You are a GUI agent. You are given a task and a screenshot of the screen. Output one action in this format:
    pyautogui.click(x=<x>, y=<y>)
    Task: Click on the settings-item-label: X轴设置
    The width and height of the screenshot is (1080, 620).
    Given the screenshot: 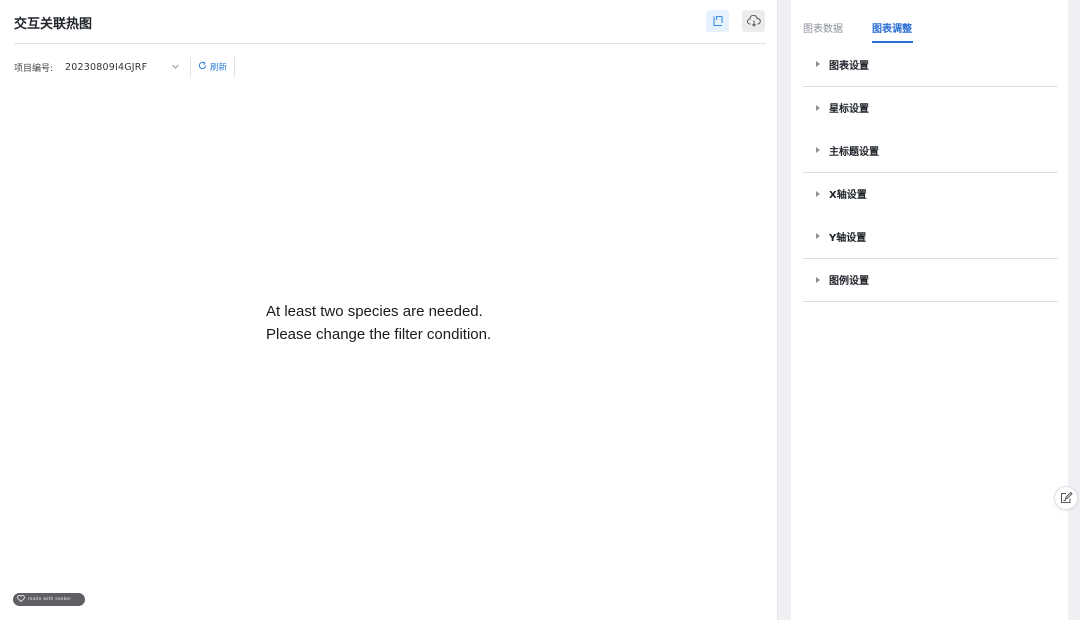 What is the action you would take?
    pyautogui.click(x=848, y=196)
    